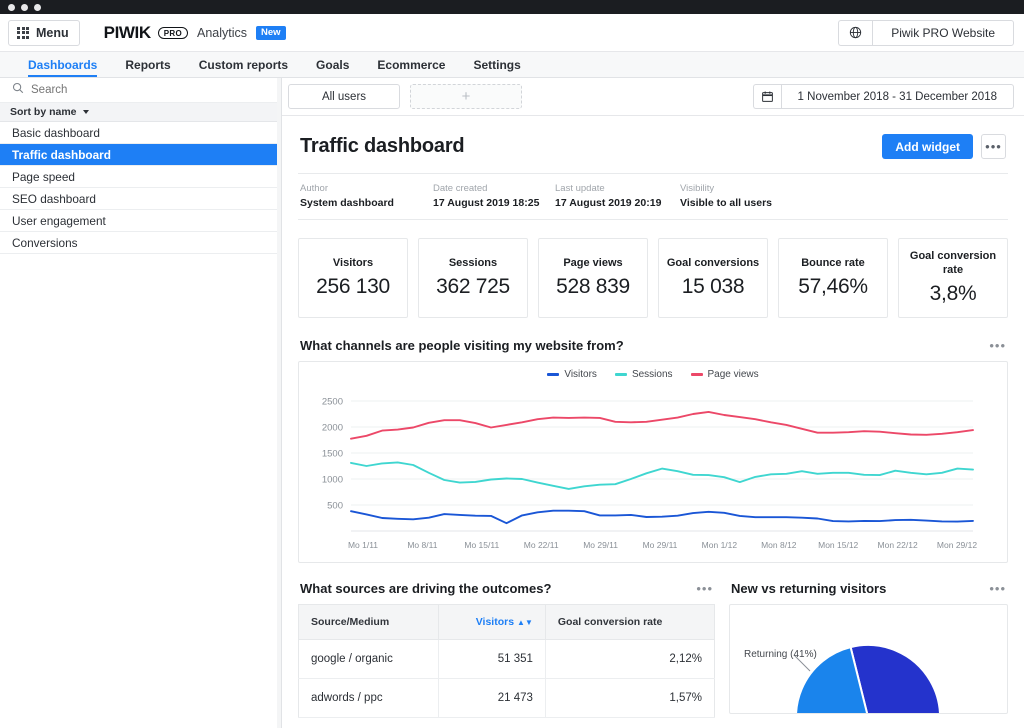 This screenshot has height=728, width=1024. I want to click on sidebar-search-row, so click(140, 90).